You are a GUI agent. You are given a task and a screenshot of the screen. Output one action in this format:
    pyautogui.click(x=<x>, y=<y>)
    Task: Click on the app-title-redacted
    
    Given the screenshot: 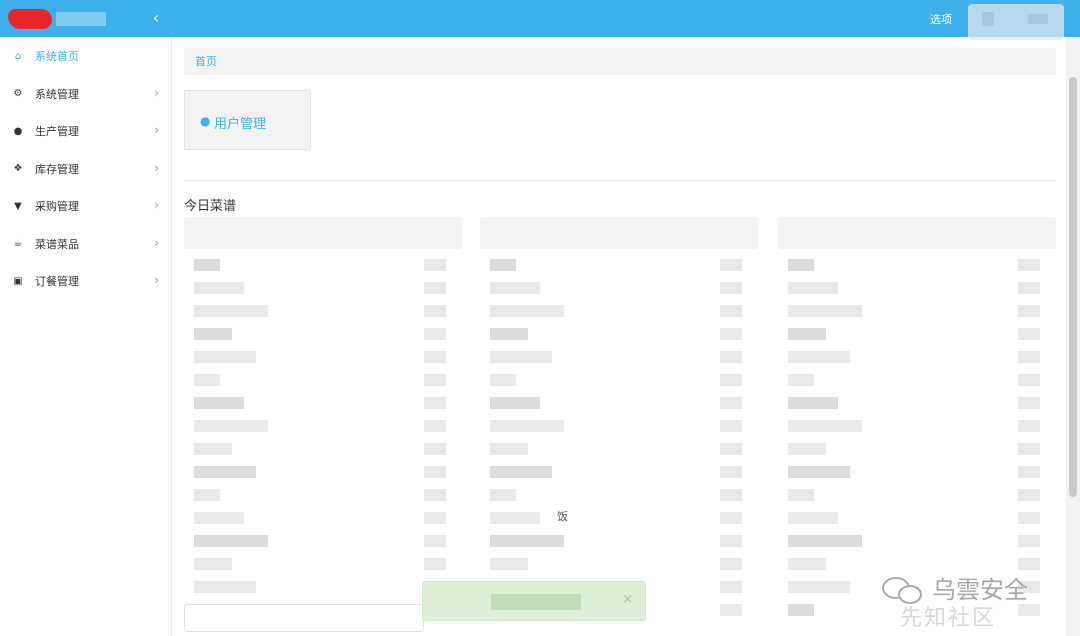 What is the action you would take?
    pyautogui.click(x=81, y=19)
    